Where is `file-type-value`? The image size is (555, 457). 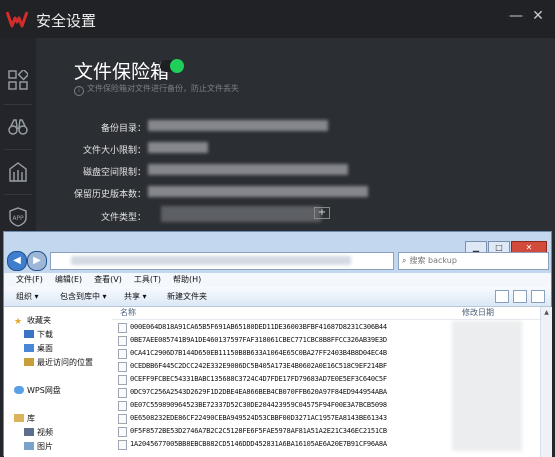 file-type-value is located at coordinates (241, 214).